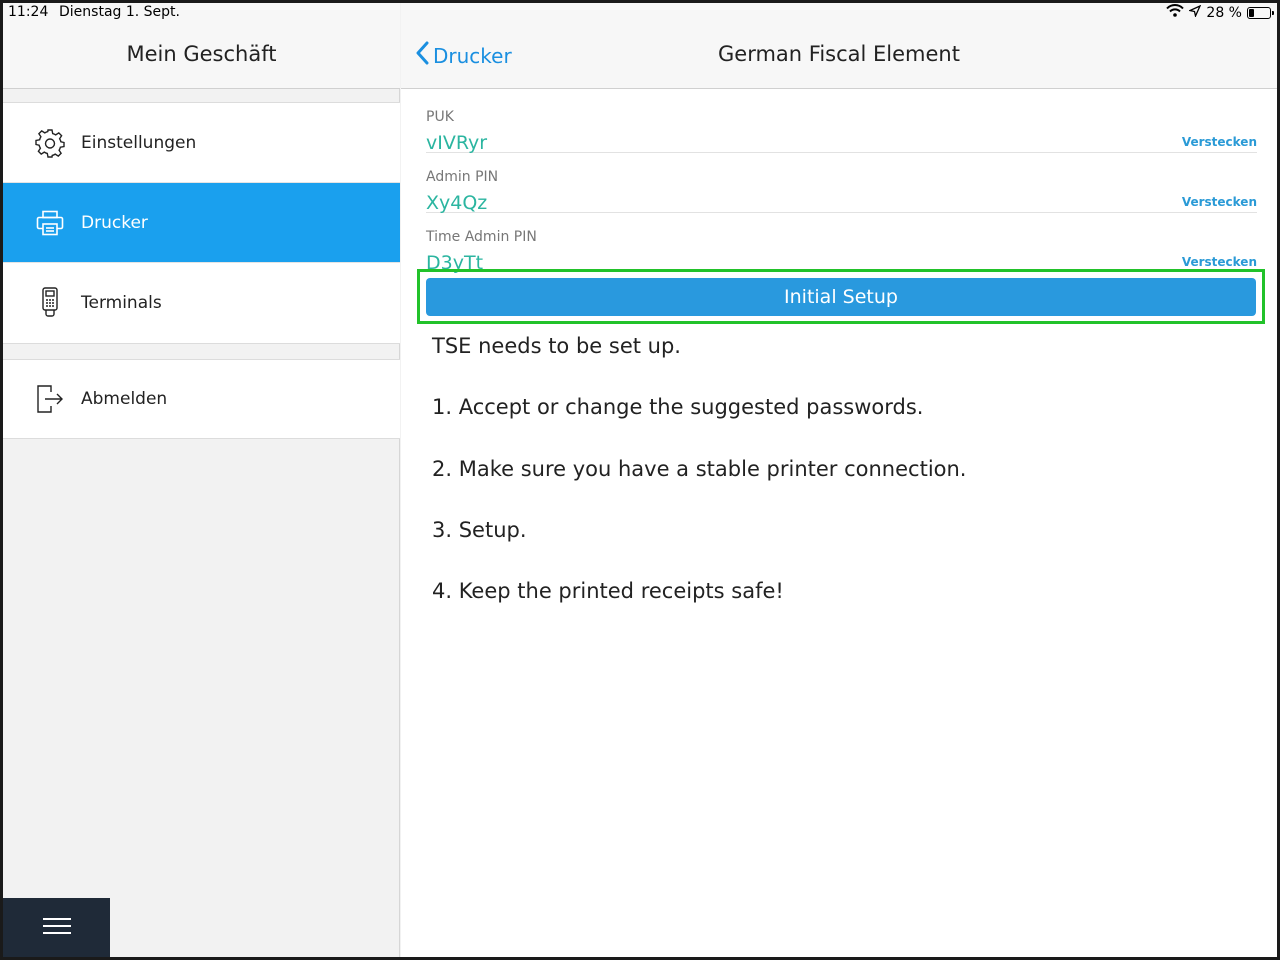 The image size is (1280, 960). What do you see at coordinates (462, 177) in the screenshot?
I see `field-label: Admin PIN` at bounding box center [462, 177].